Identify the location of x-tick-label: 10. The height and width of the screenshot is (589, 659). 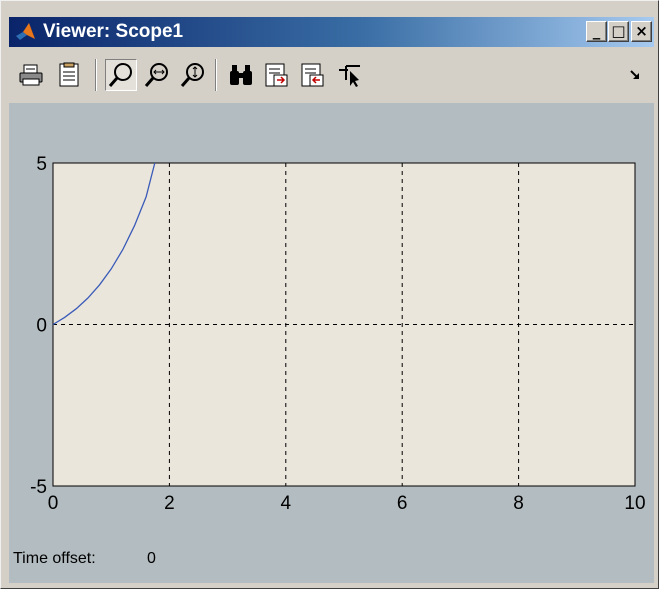
(634, 503).